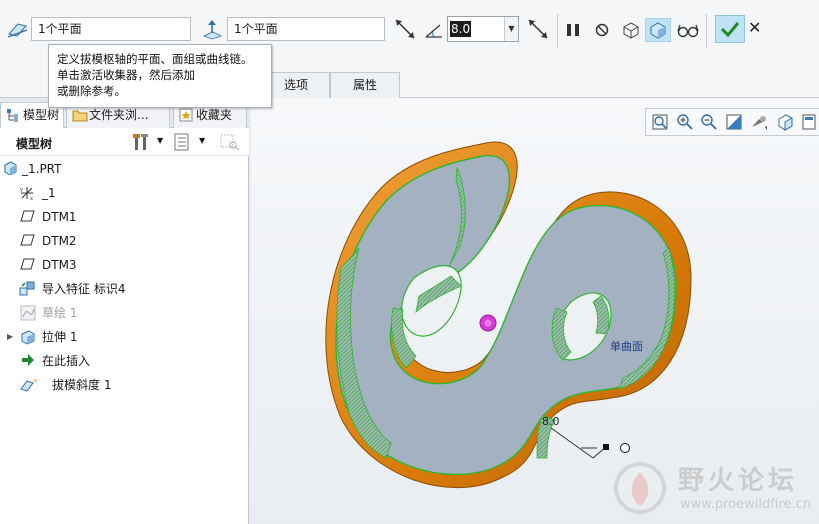  I want to click on model-tree-header: 模型树 ▼ ▼, so click(124, 142).